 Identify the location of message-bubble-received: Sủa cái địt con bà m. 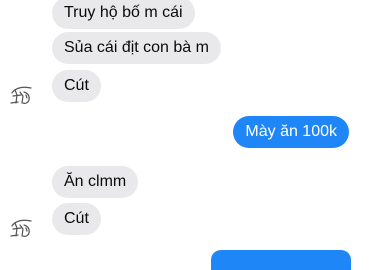
(136, 48).